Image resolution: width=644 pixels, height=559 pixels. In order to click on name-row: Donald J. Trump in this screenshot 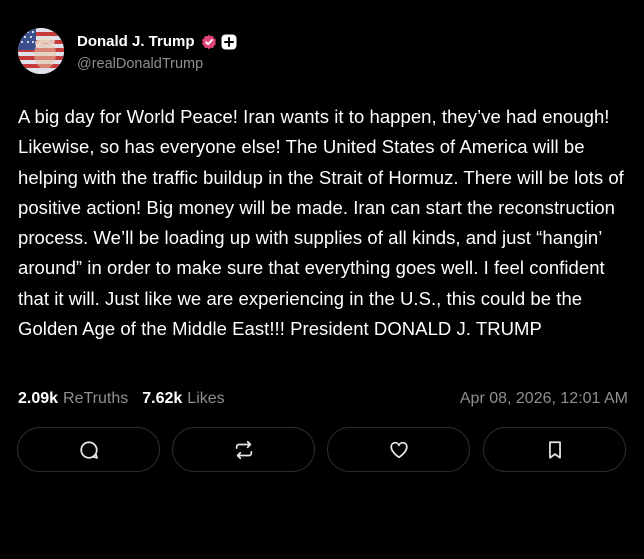, I will do `click(157, 42)`.